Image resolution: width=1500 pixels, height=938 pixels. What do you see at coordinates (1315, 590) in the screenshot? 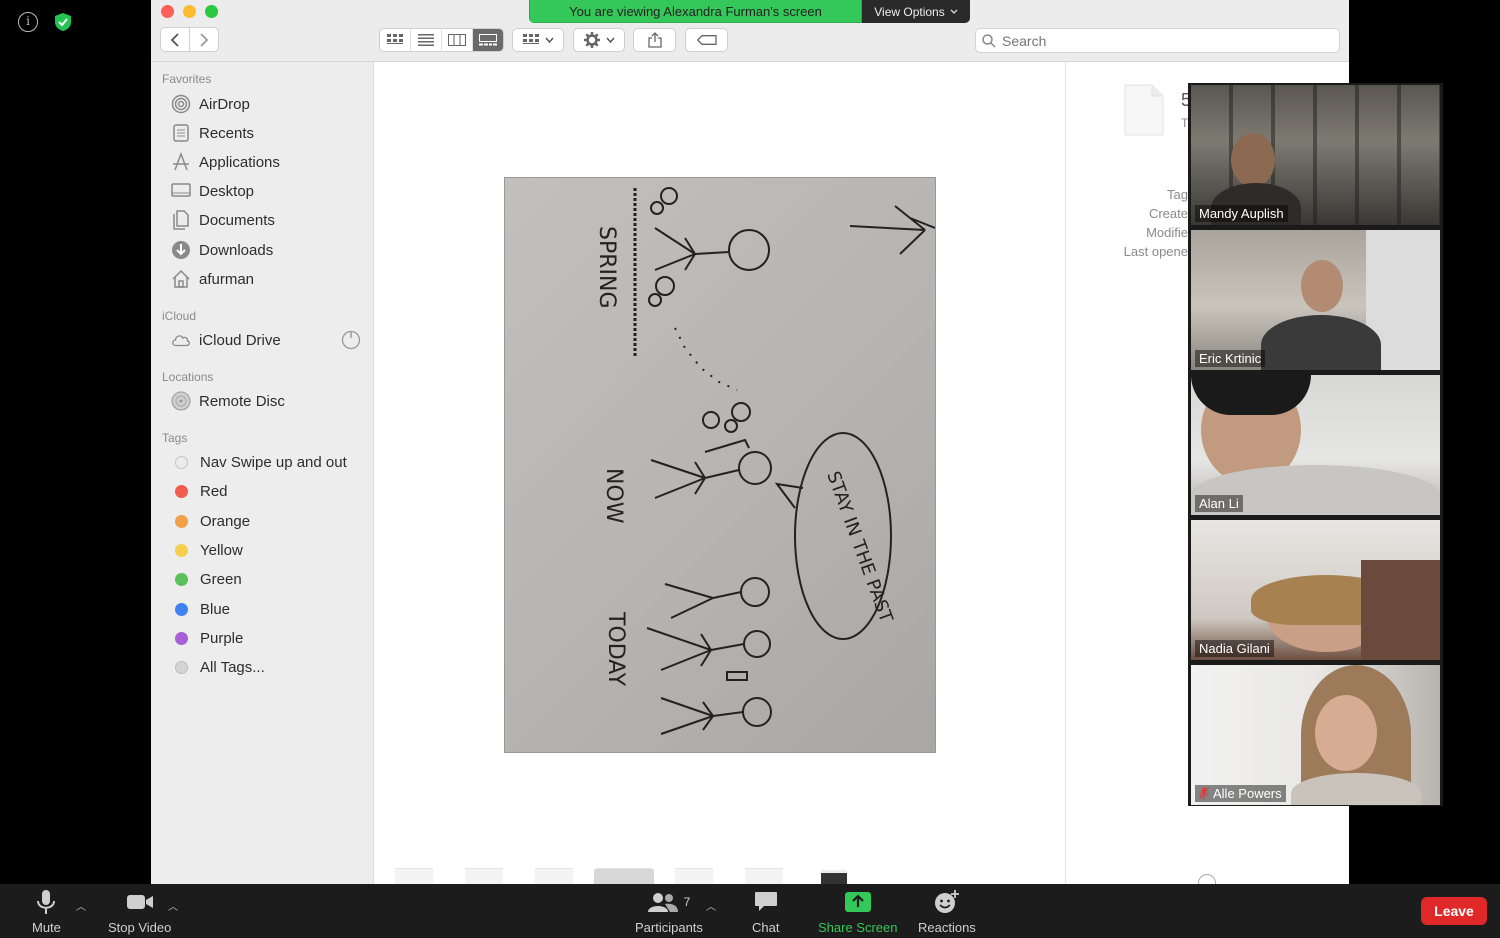
I see `video-tile: Nadia Gilani` at bounding box center [1315, 590].